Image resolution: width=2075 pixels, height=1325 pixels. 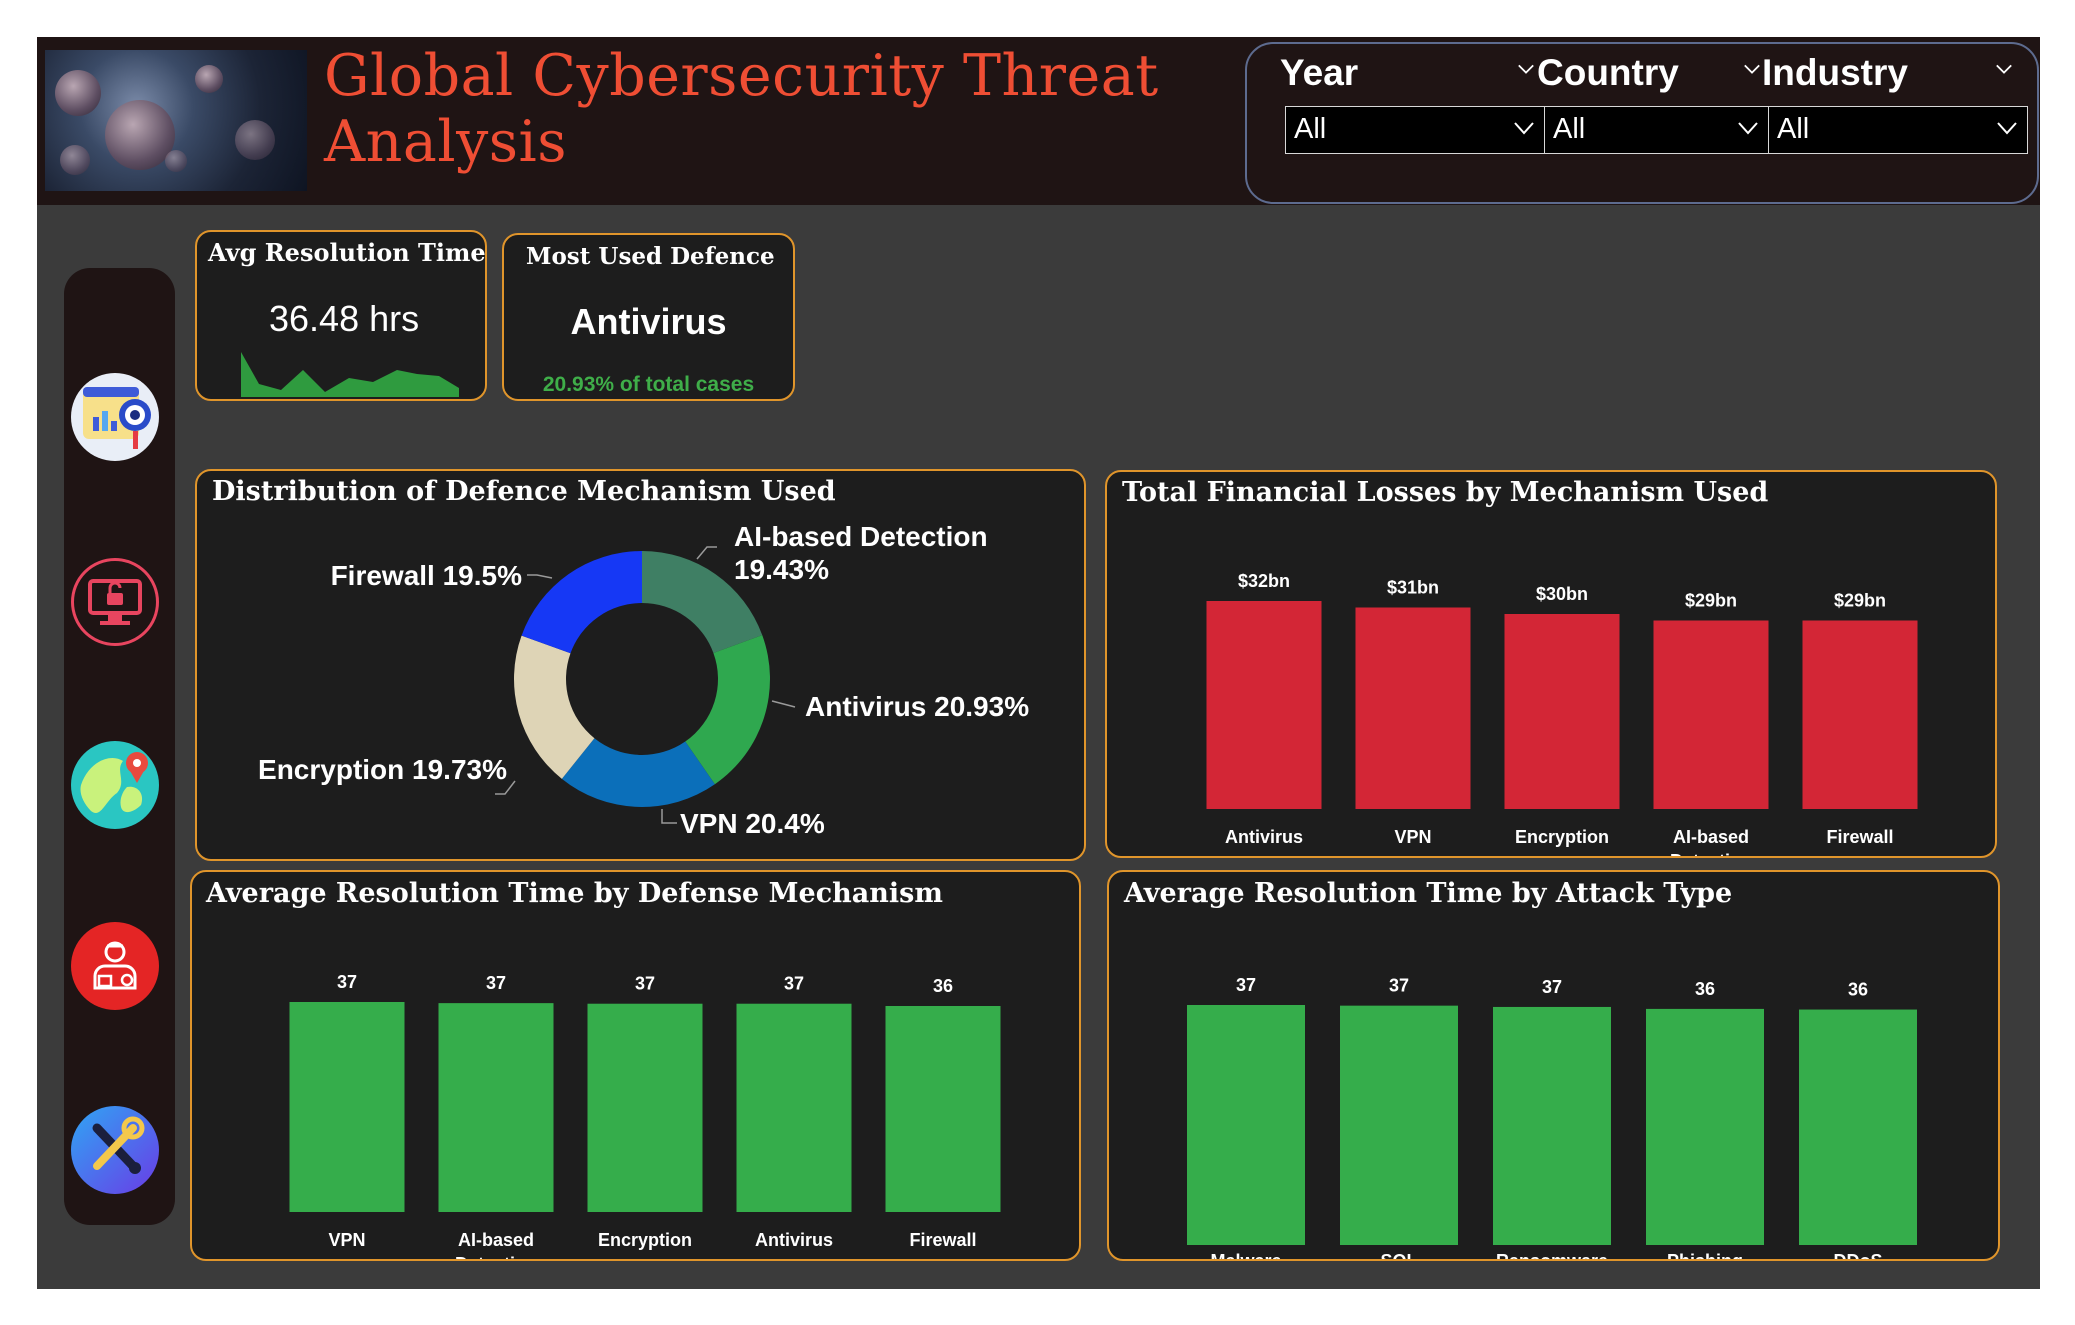 What do you see at coordinates (347, 252) in the screenshot?
I see `kpi-avg-resolution-title: Avg Resolution Time` at bounding box center [347, 252].